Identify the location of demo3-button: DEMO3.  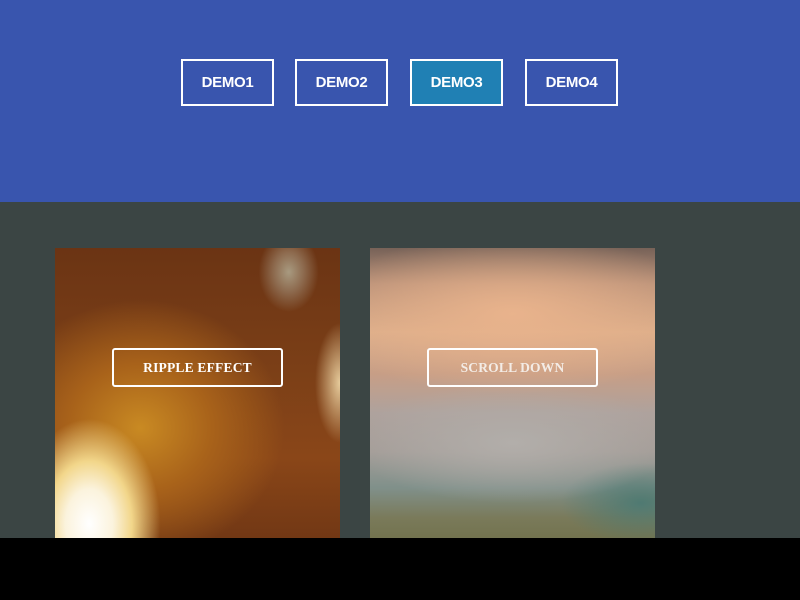
(456, 82).